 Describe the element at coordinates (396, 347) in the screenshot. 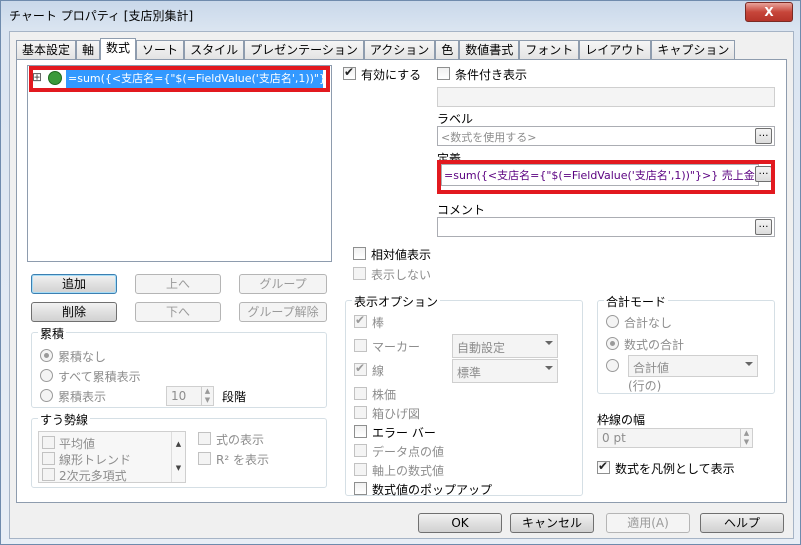

I see `marker-label: マーカー` at that location.